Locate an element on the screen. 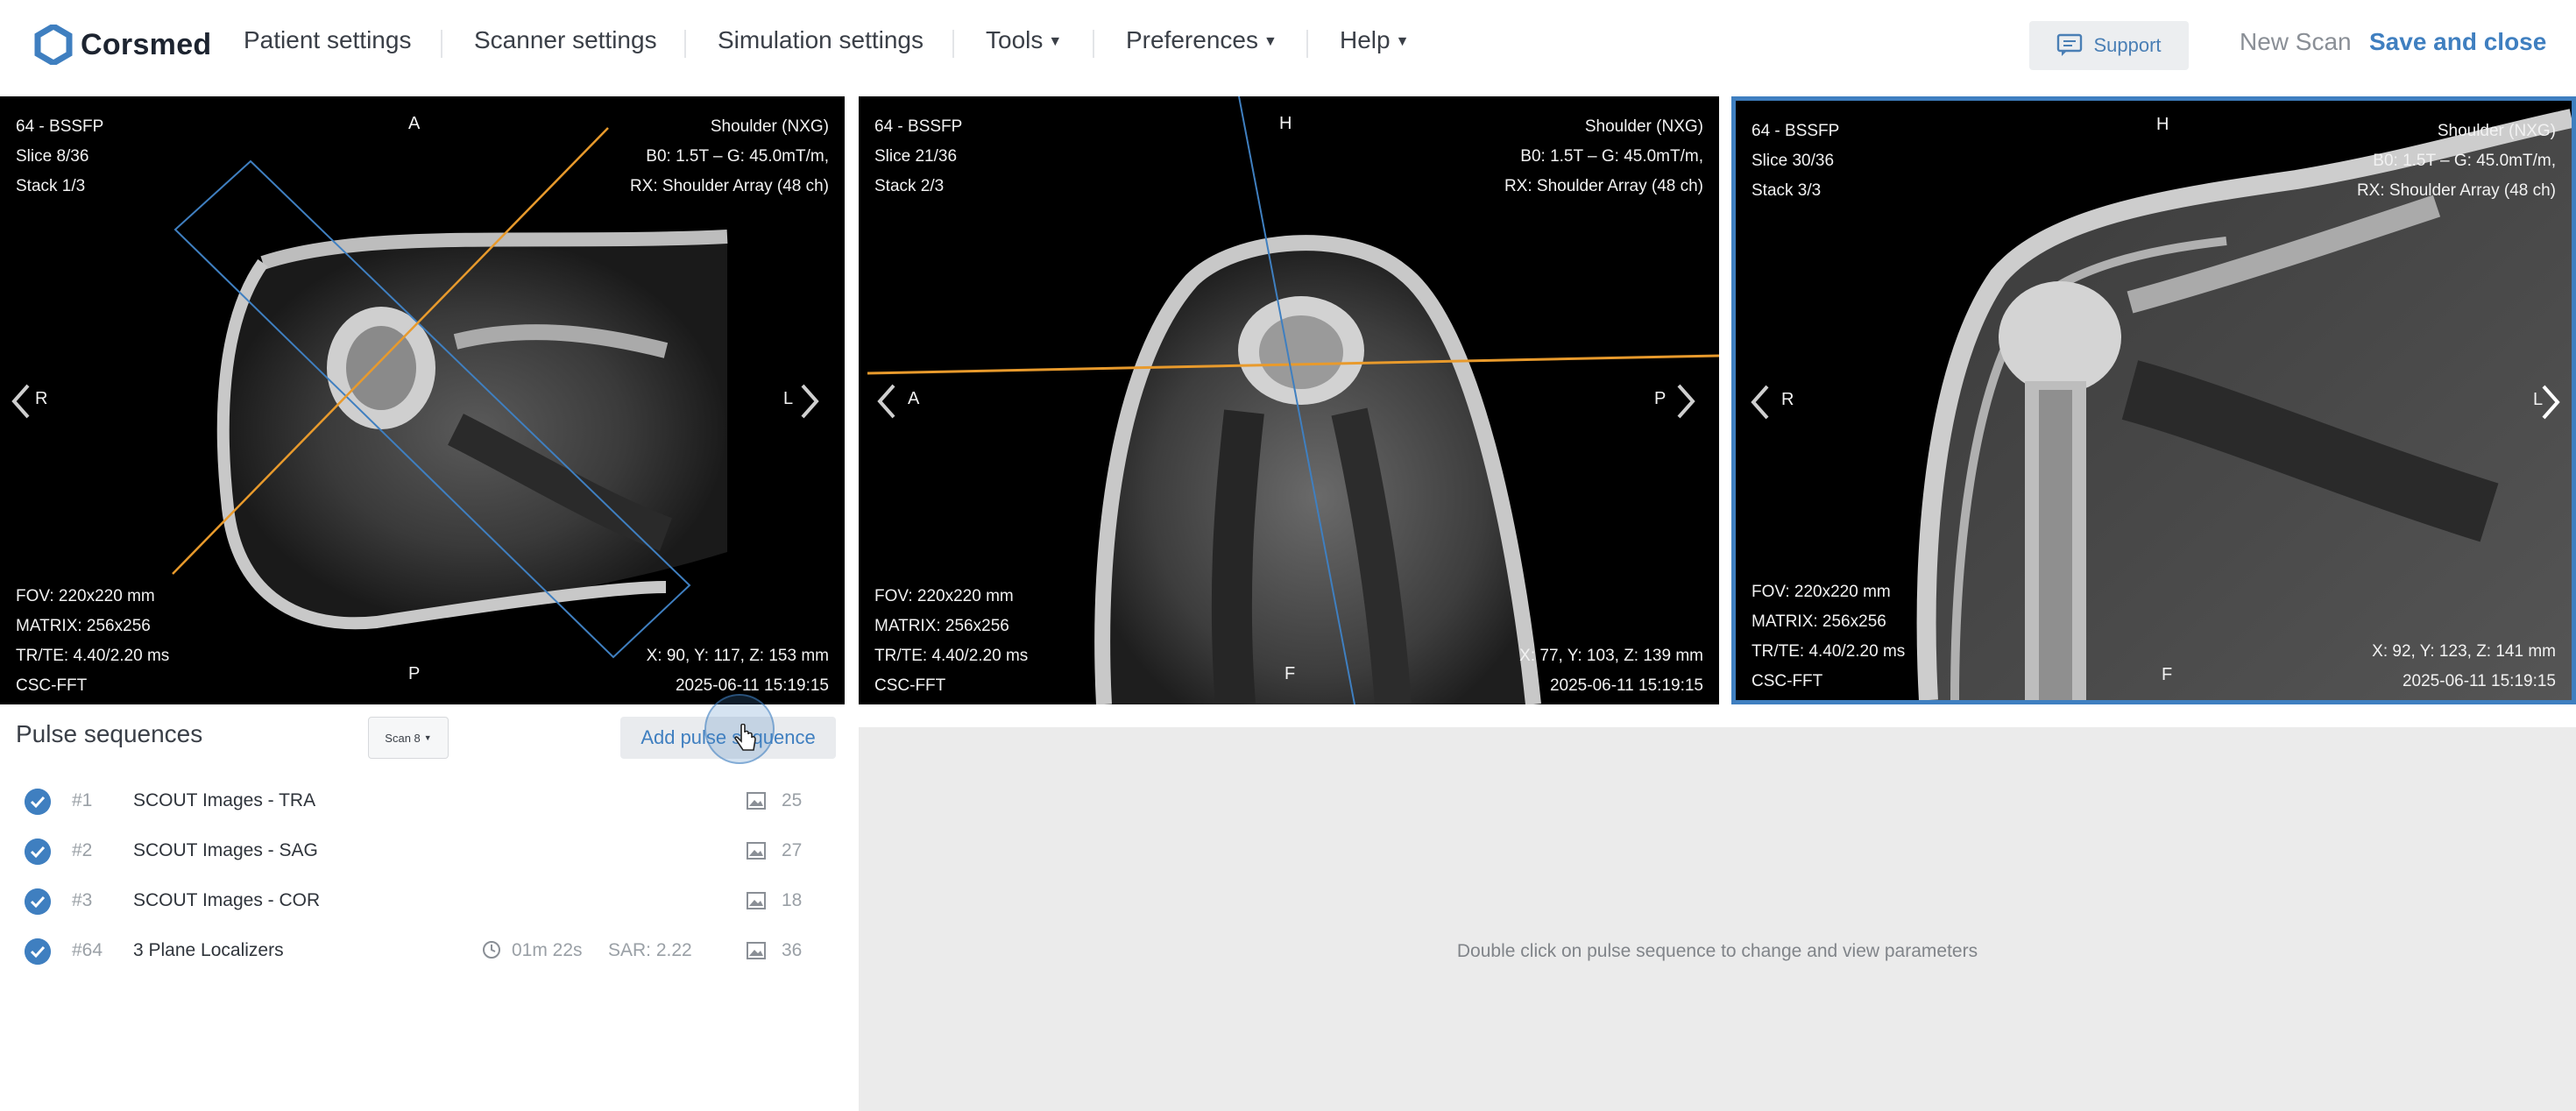  menu-tools: Tools ▼ is located at coordinates (1024, 40).